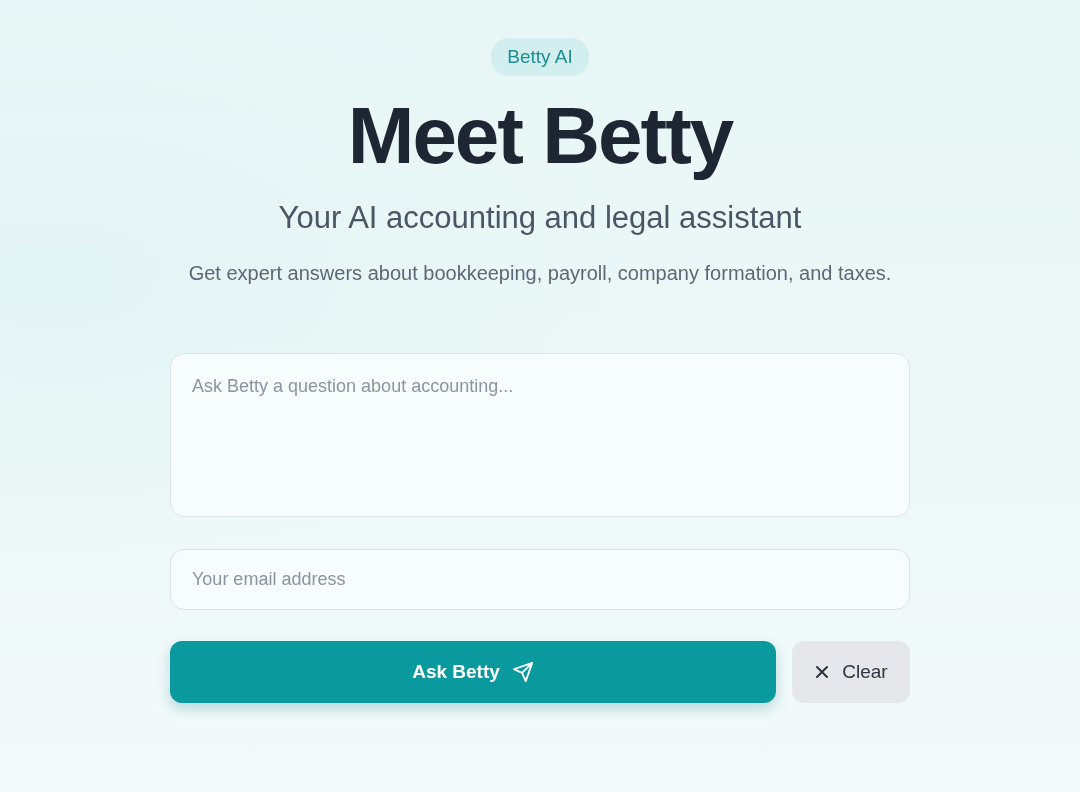 Image resolution: width=1080 pixels, height=792 pixels. Describe the element at coordinates (540, 136) in the screenshot. I see `page-title: Meet Betty` at that location.